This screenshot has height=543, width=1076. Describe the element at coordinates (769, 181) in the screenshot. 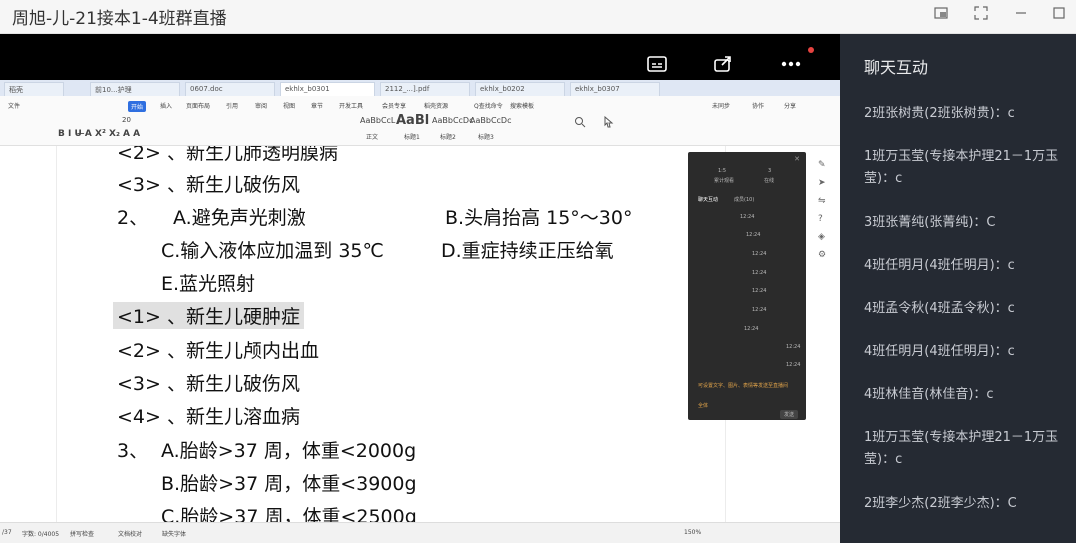

I see `stat-label: 在线` at that location.